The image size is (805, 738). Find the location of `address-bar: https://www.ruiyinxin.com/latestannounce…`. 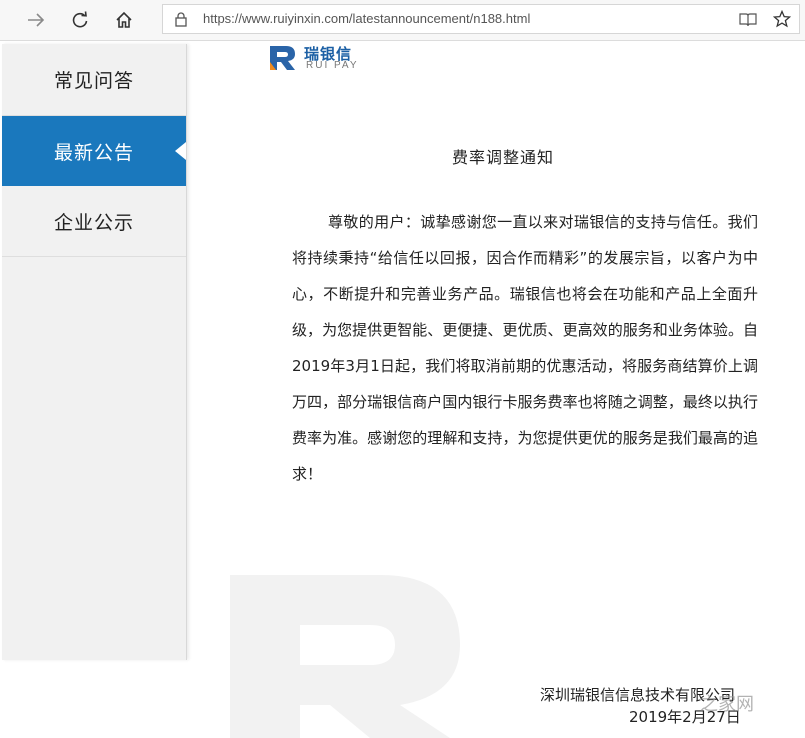

address-bar: https://www.ruiyinxin.com/latestannounce… is located at coordinates (481, 19).